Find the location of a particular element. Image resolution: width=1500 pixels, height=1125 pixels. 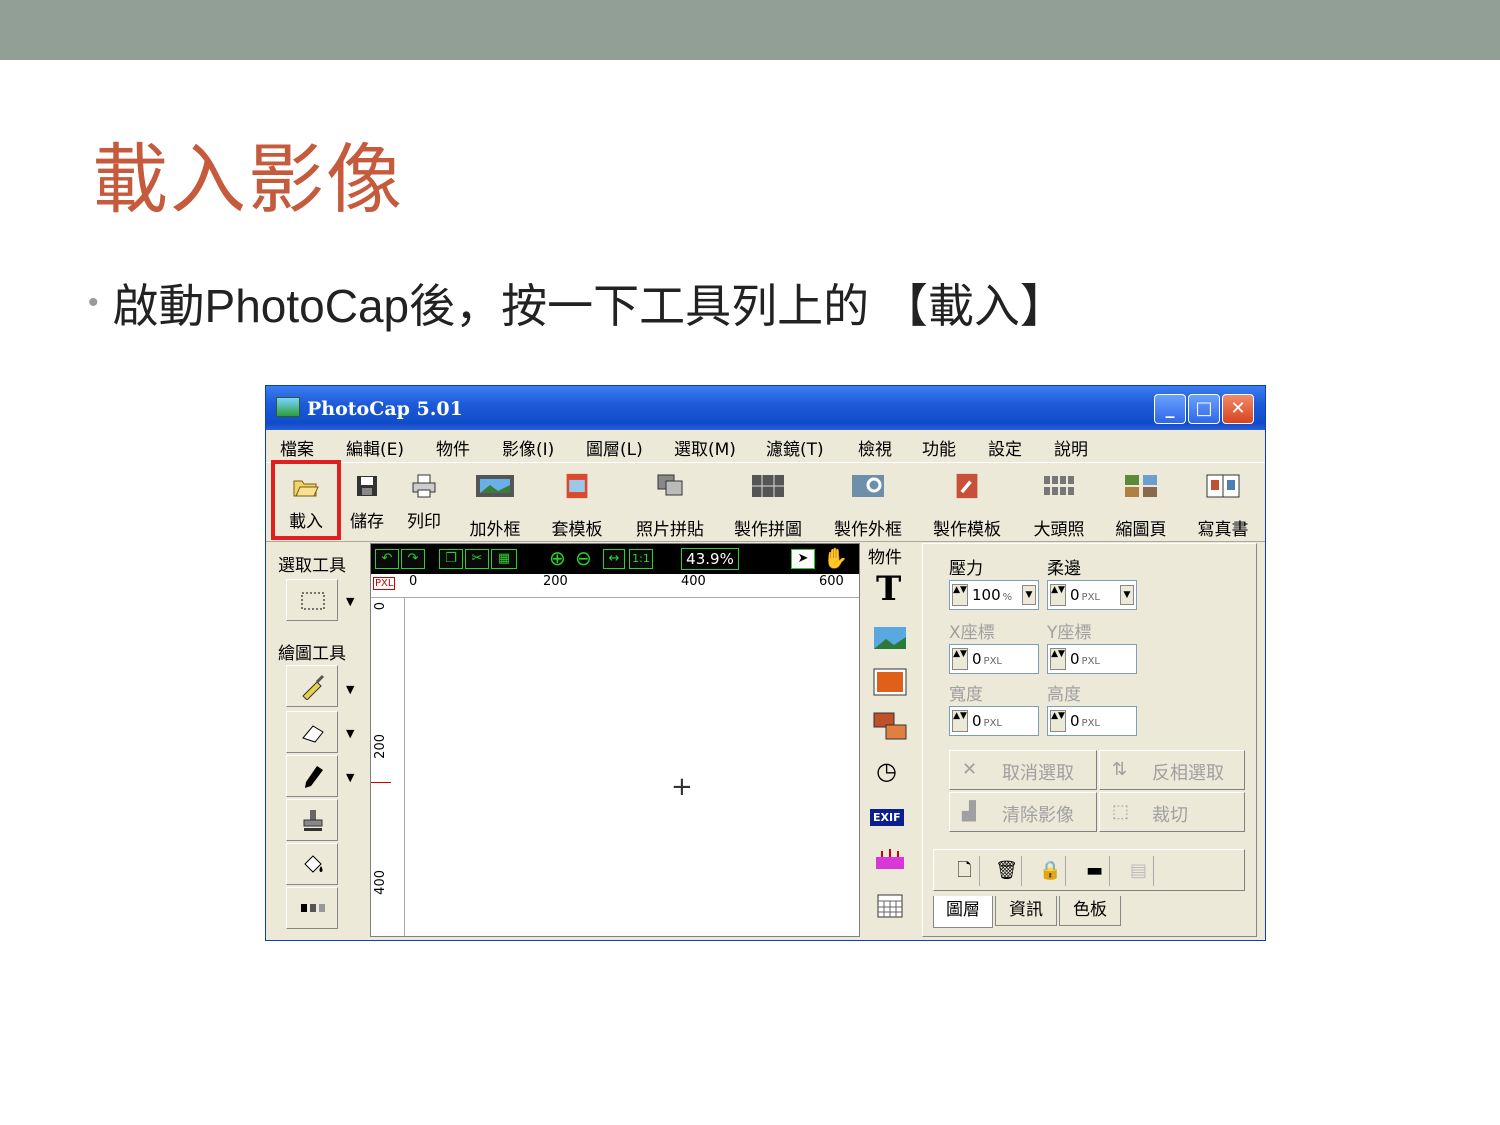

apply-template-button: 套模板 is located at coordinates (577, 502).